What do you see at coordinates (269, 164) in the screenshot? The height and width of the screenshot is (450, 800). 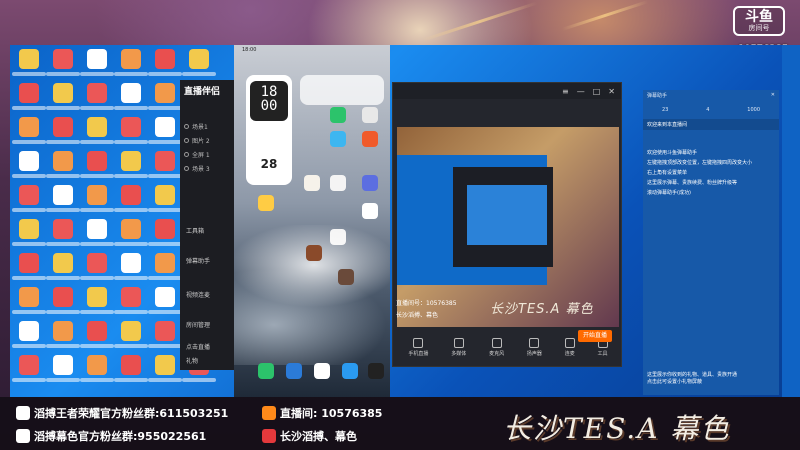 I see `calendar-widget: 28` at bounding box center [269, 164].